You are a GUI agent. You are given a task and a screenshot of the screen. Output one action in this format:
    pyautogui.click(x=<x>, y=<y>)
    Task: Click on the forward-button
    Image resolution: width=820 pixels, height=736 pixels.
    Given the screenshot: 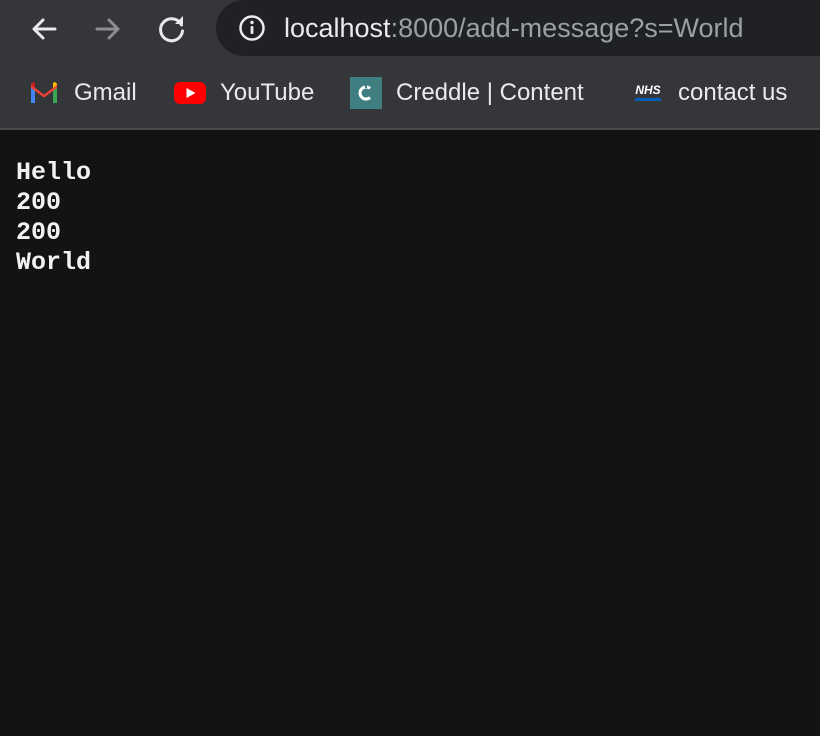 What is the action you would take?
    pyautogui.click(x=108, y=29)
    